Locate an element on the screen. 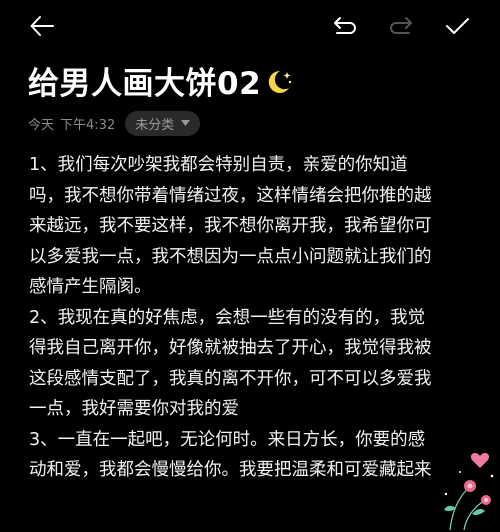  undo-button is located at coordinates (345, 26).